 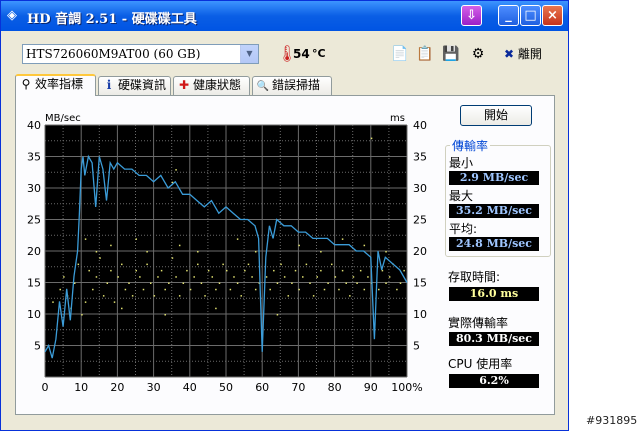 What do you see at coordinates (496, 115) in the screenshot?
I see `start-button: 開始` at bounding box center [496, 115].